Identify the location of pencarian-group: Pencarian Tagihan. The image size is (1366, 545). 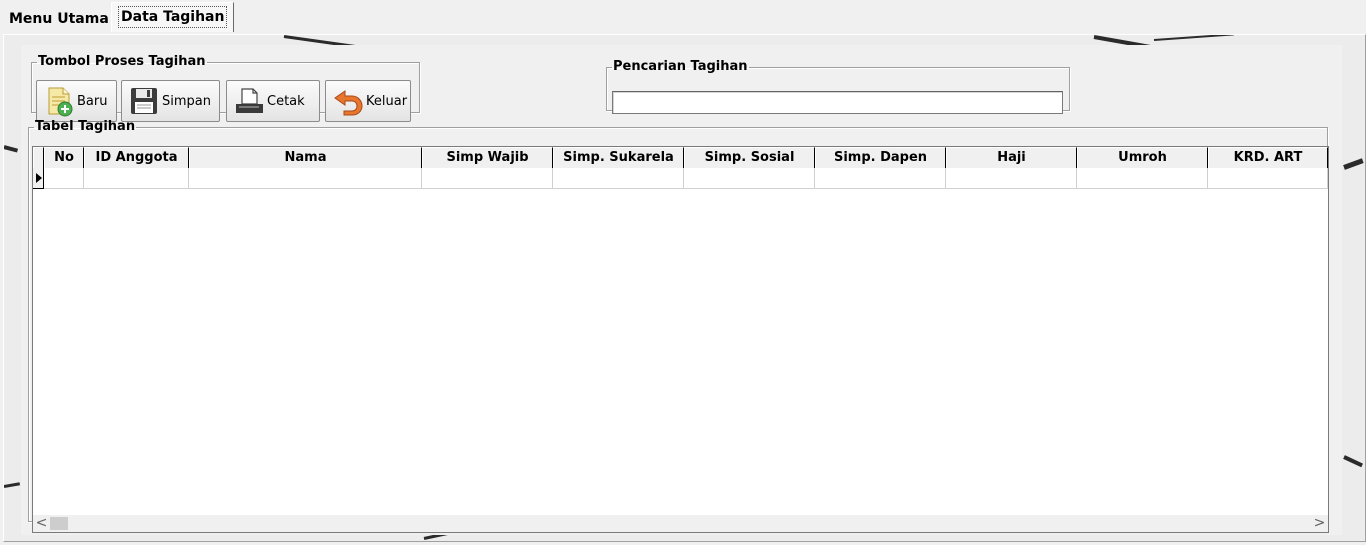
(838, 86).